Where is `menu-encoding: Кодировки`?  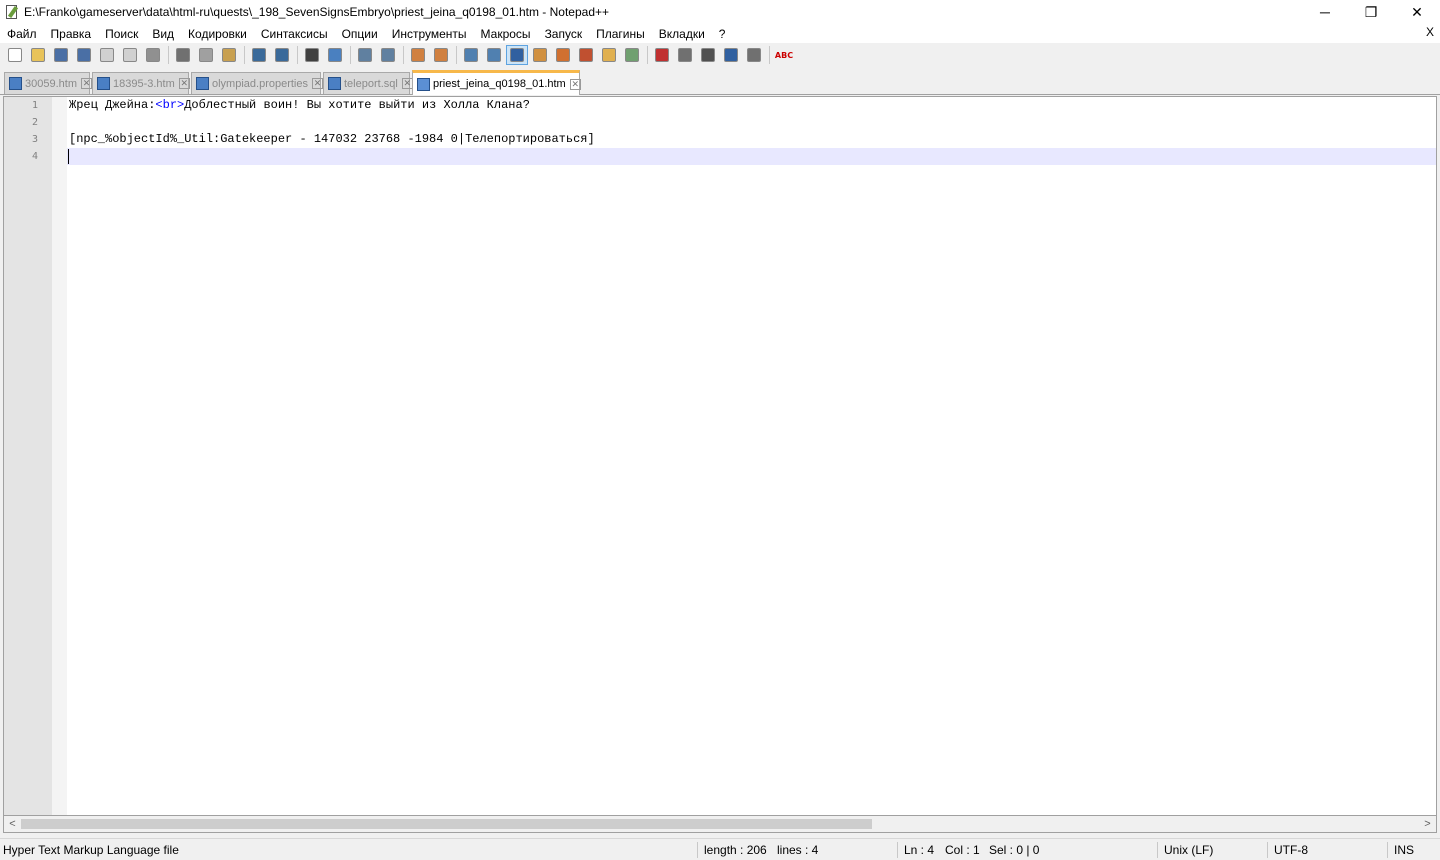
menu-encoding: Кодировки is located at coordinates (217, 34).